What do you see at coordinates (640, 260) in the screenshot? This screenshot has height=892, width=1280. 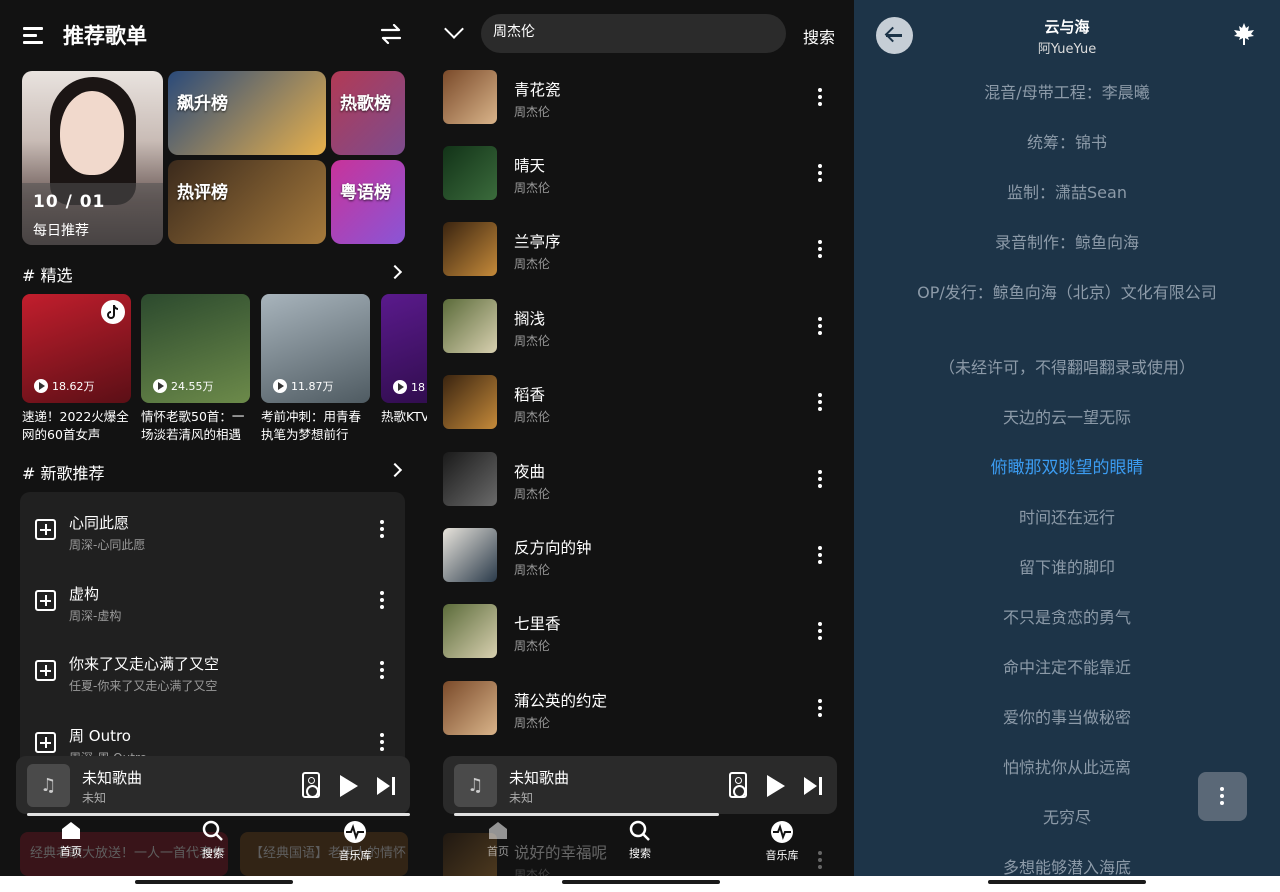 I see `song-row: 兰亭序 周杰伦` at bounding box center [640, 260].